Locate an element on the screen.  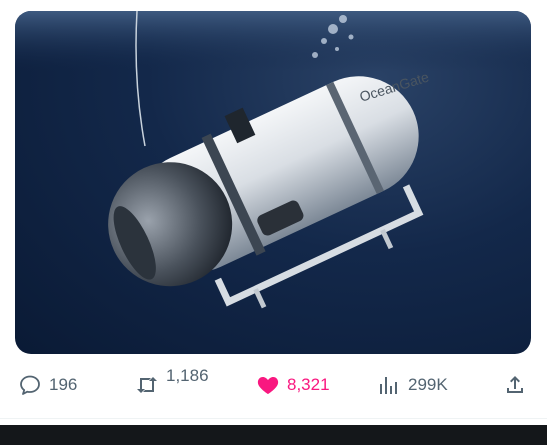
views-button: 299K is located at coordinates (412, 385).